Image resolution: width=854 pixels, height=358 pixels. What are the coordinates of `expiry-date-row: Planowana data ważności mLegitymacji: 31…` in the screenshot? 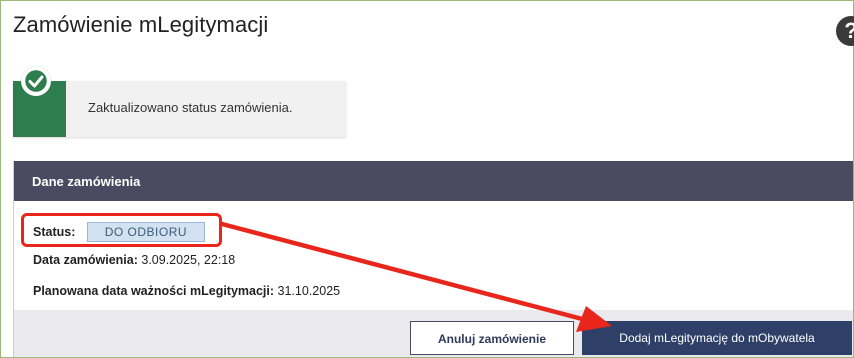 It's located at (186, 291).